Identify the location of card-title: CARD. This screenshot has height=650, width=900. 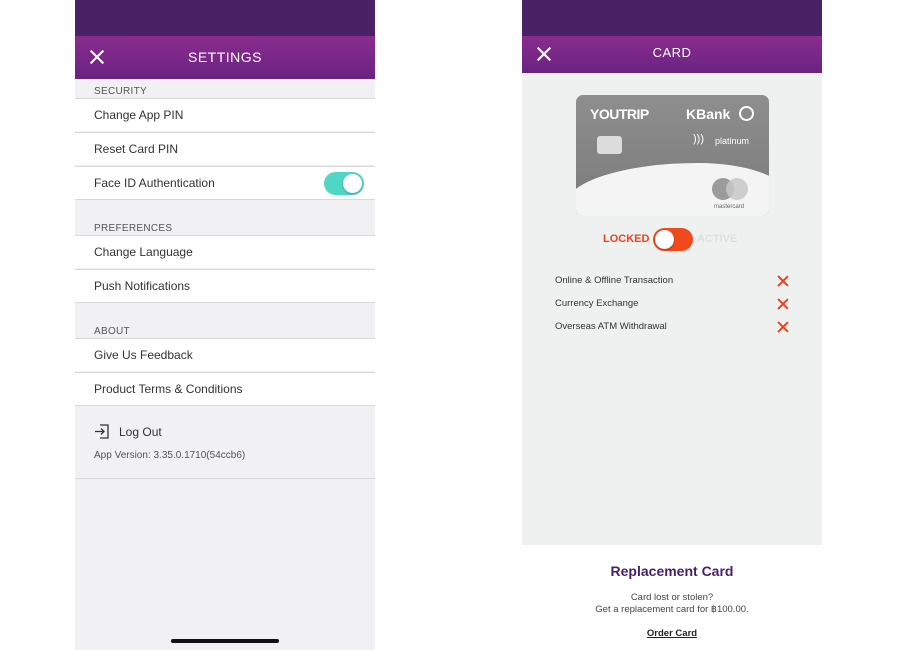
(672, 52).